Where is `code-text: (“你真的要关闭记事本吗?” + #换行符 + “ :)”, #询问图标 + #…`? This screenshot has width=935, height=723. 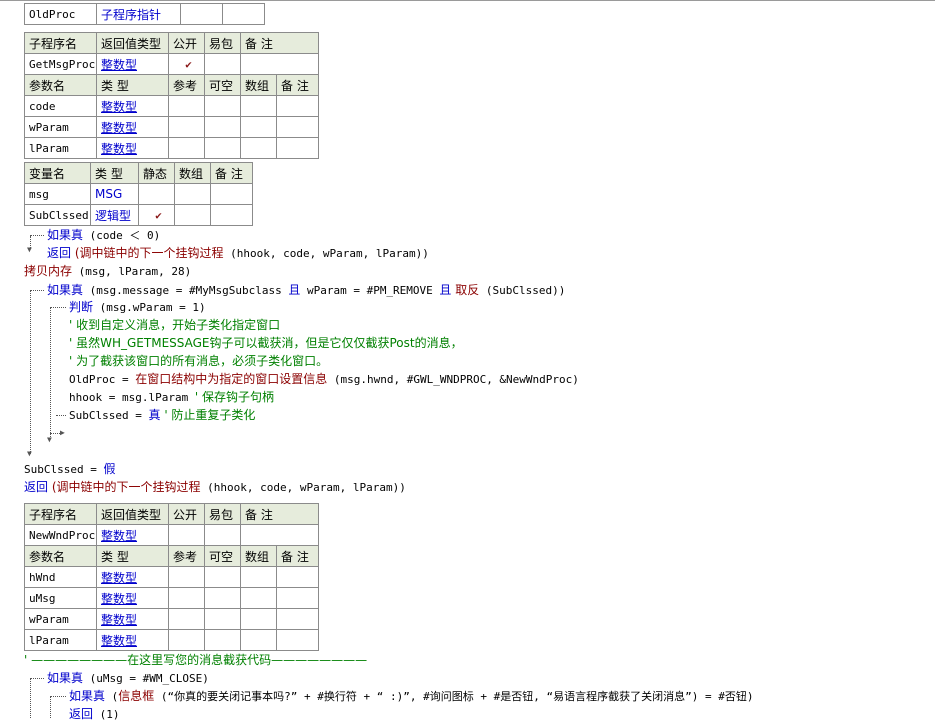 code-text: (“你真的要关闭记事本吗?” + #换行符 + “ :)”, #询问图标 + #… is located at coordinates (454, 696).